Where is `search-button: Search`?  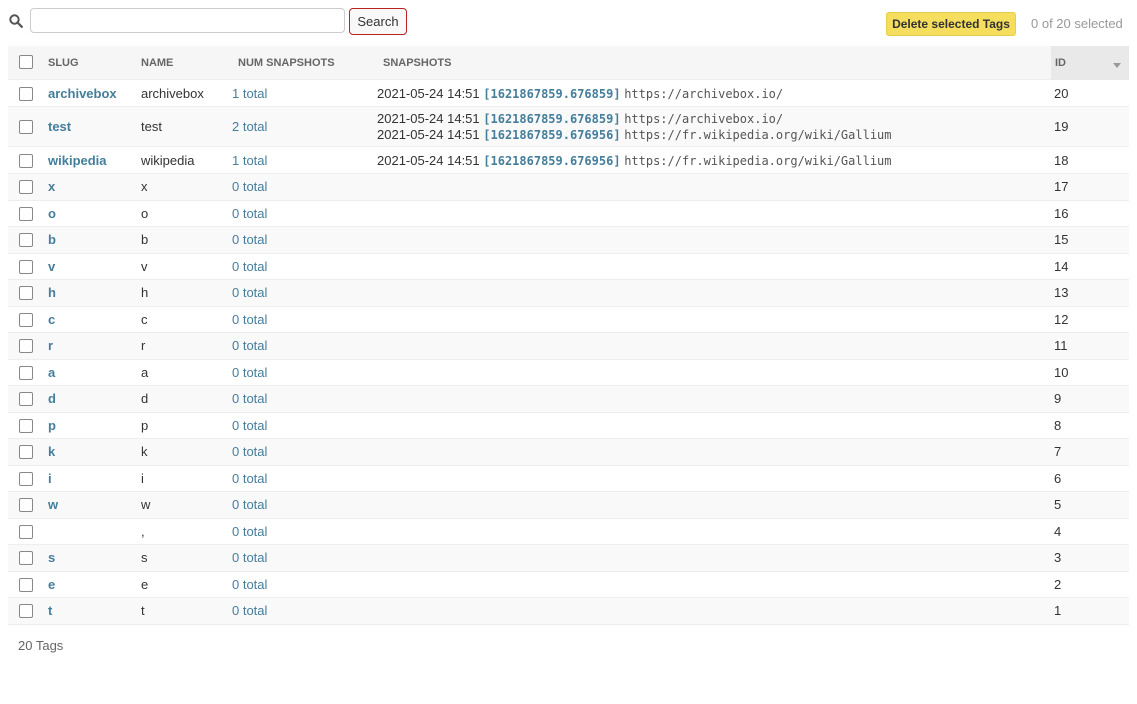 search-button: Search is located at coordinates (378, 21).